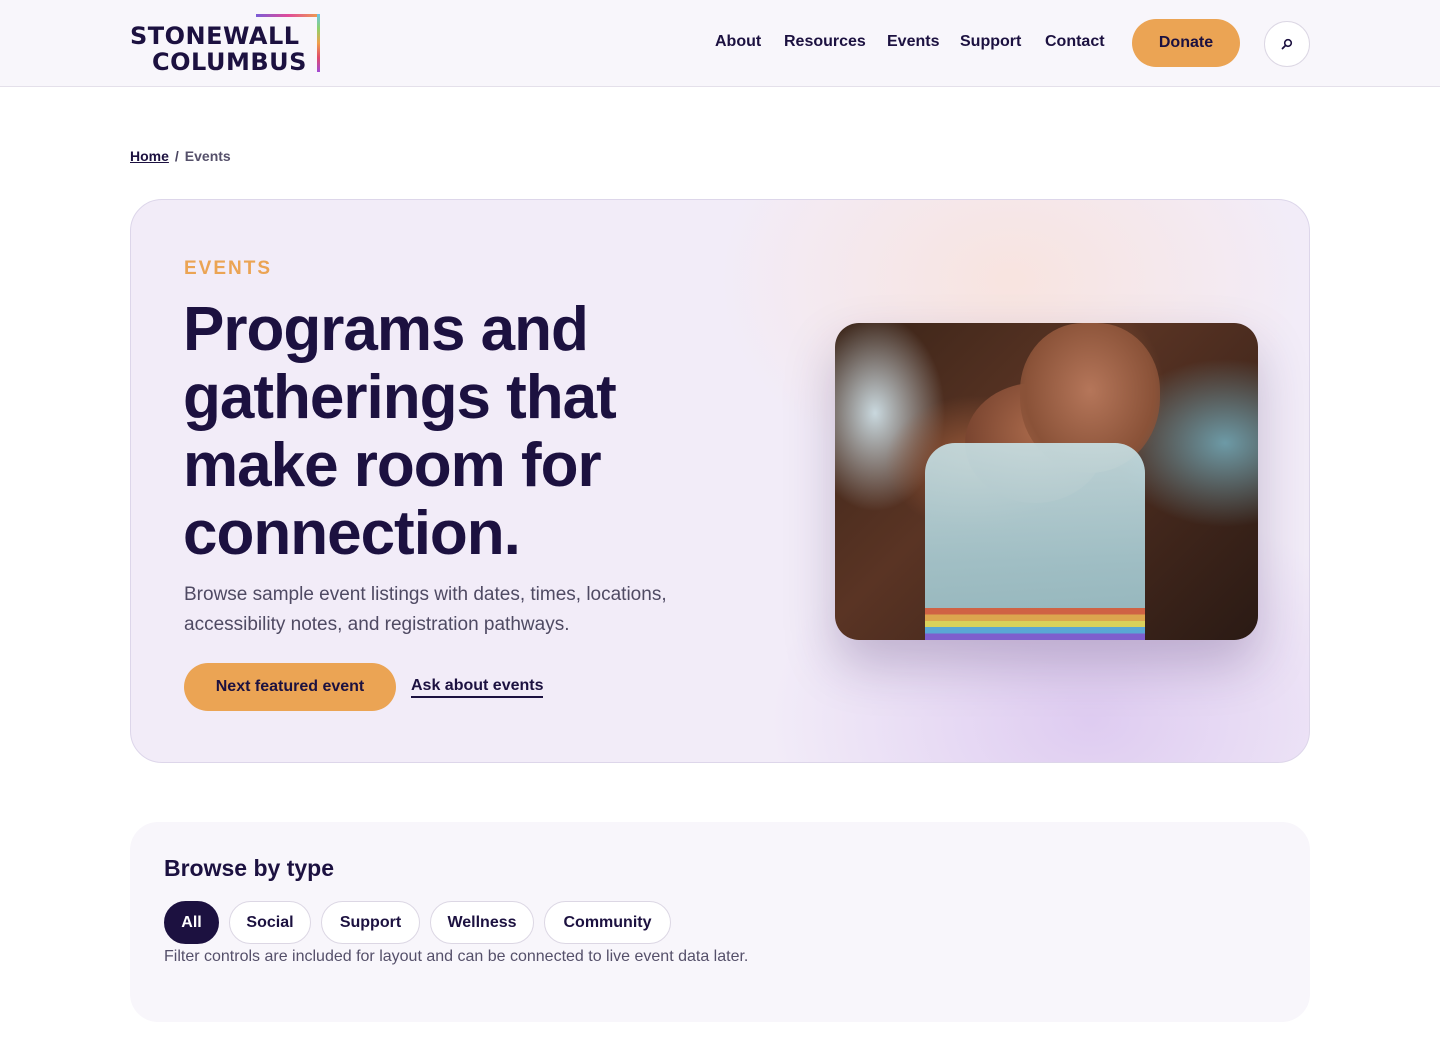  I want to click on nav-item-support: Support, so click(990, 42).